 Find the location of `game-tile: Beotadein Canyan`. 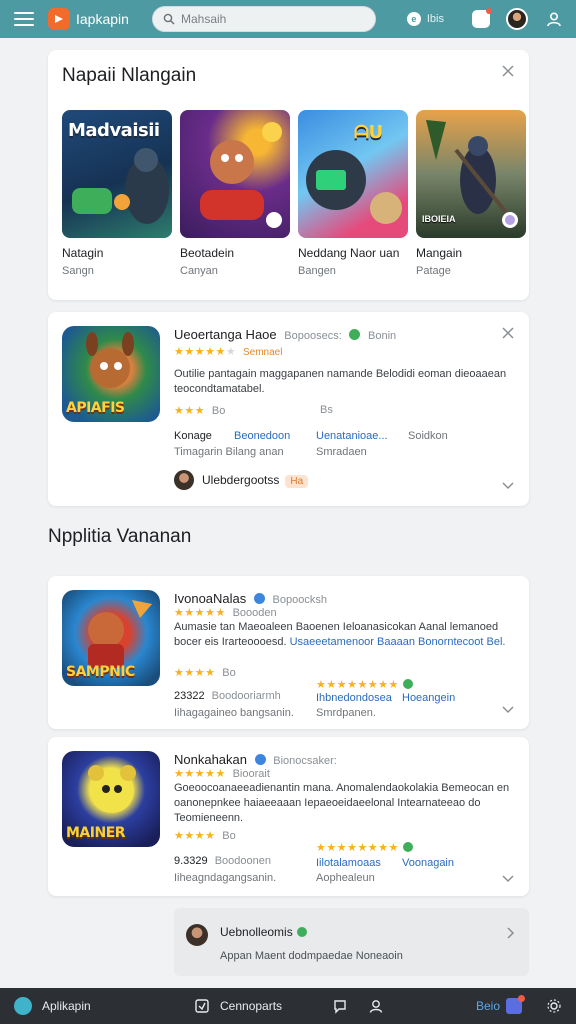

game-tile: Beotadein Canyan is located at coordinates (235, 193).